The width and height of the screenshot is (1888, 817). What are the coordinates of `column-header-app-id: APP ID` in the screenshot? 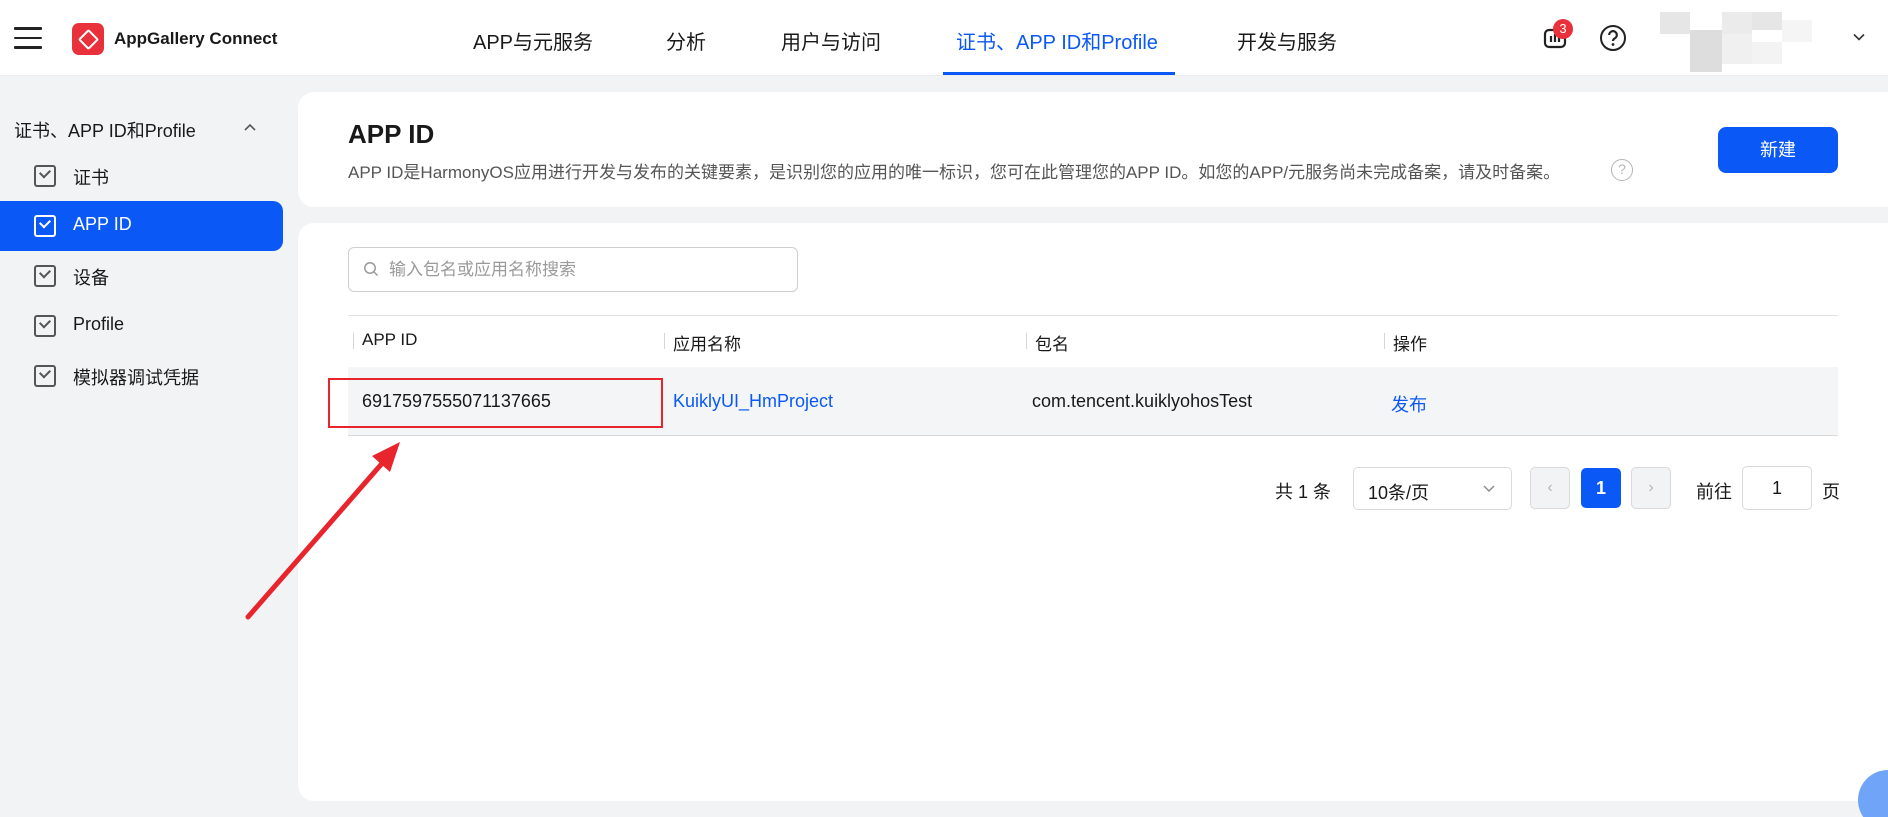 It's located at (390, 339).